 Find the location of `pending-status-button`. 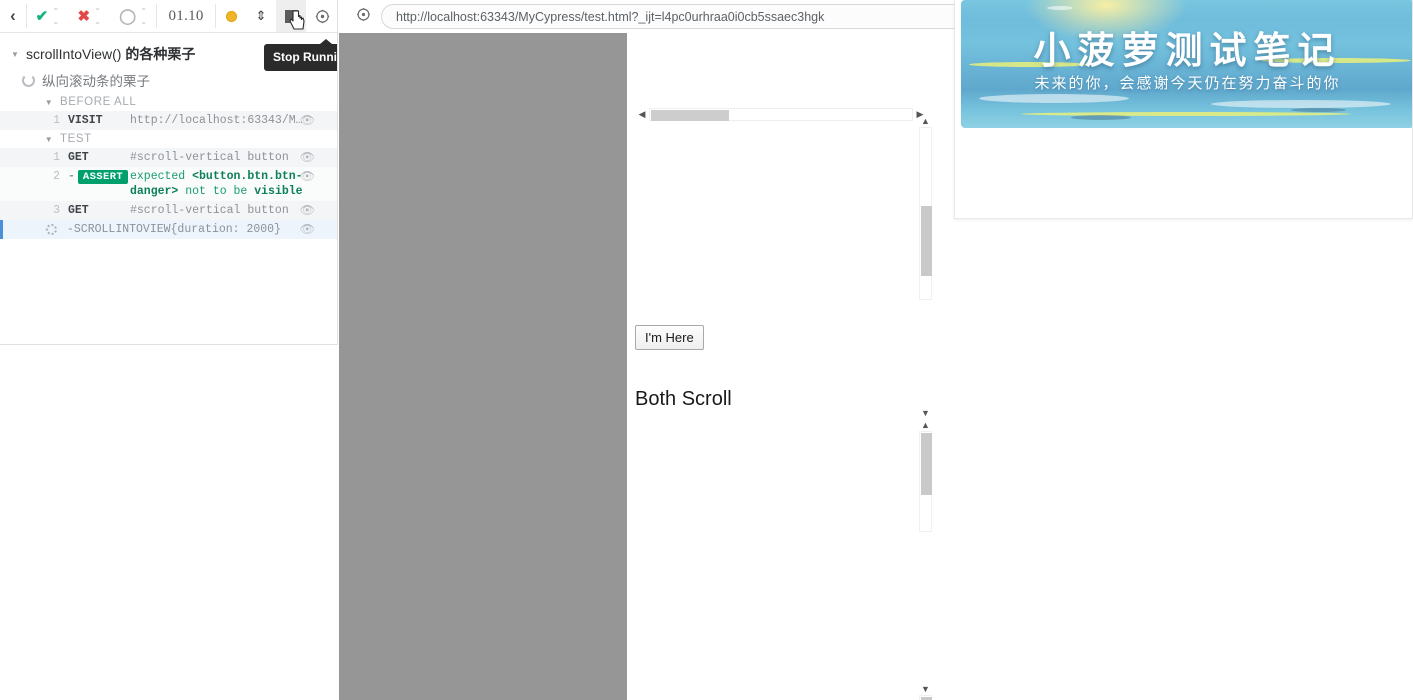

pending-status-button is located at coordinates (231, 16).